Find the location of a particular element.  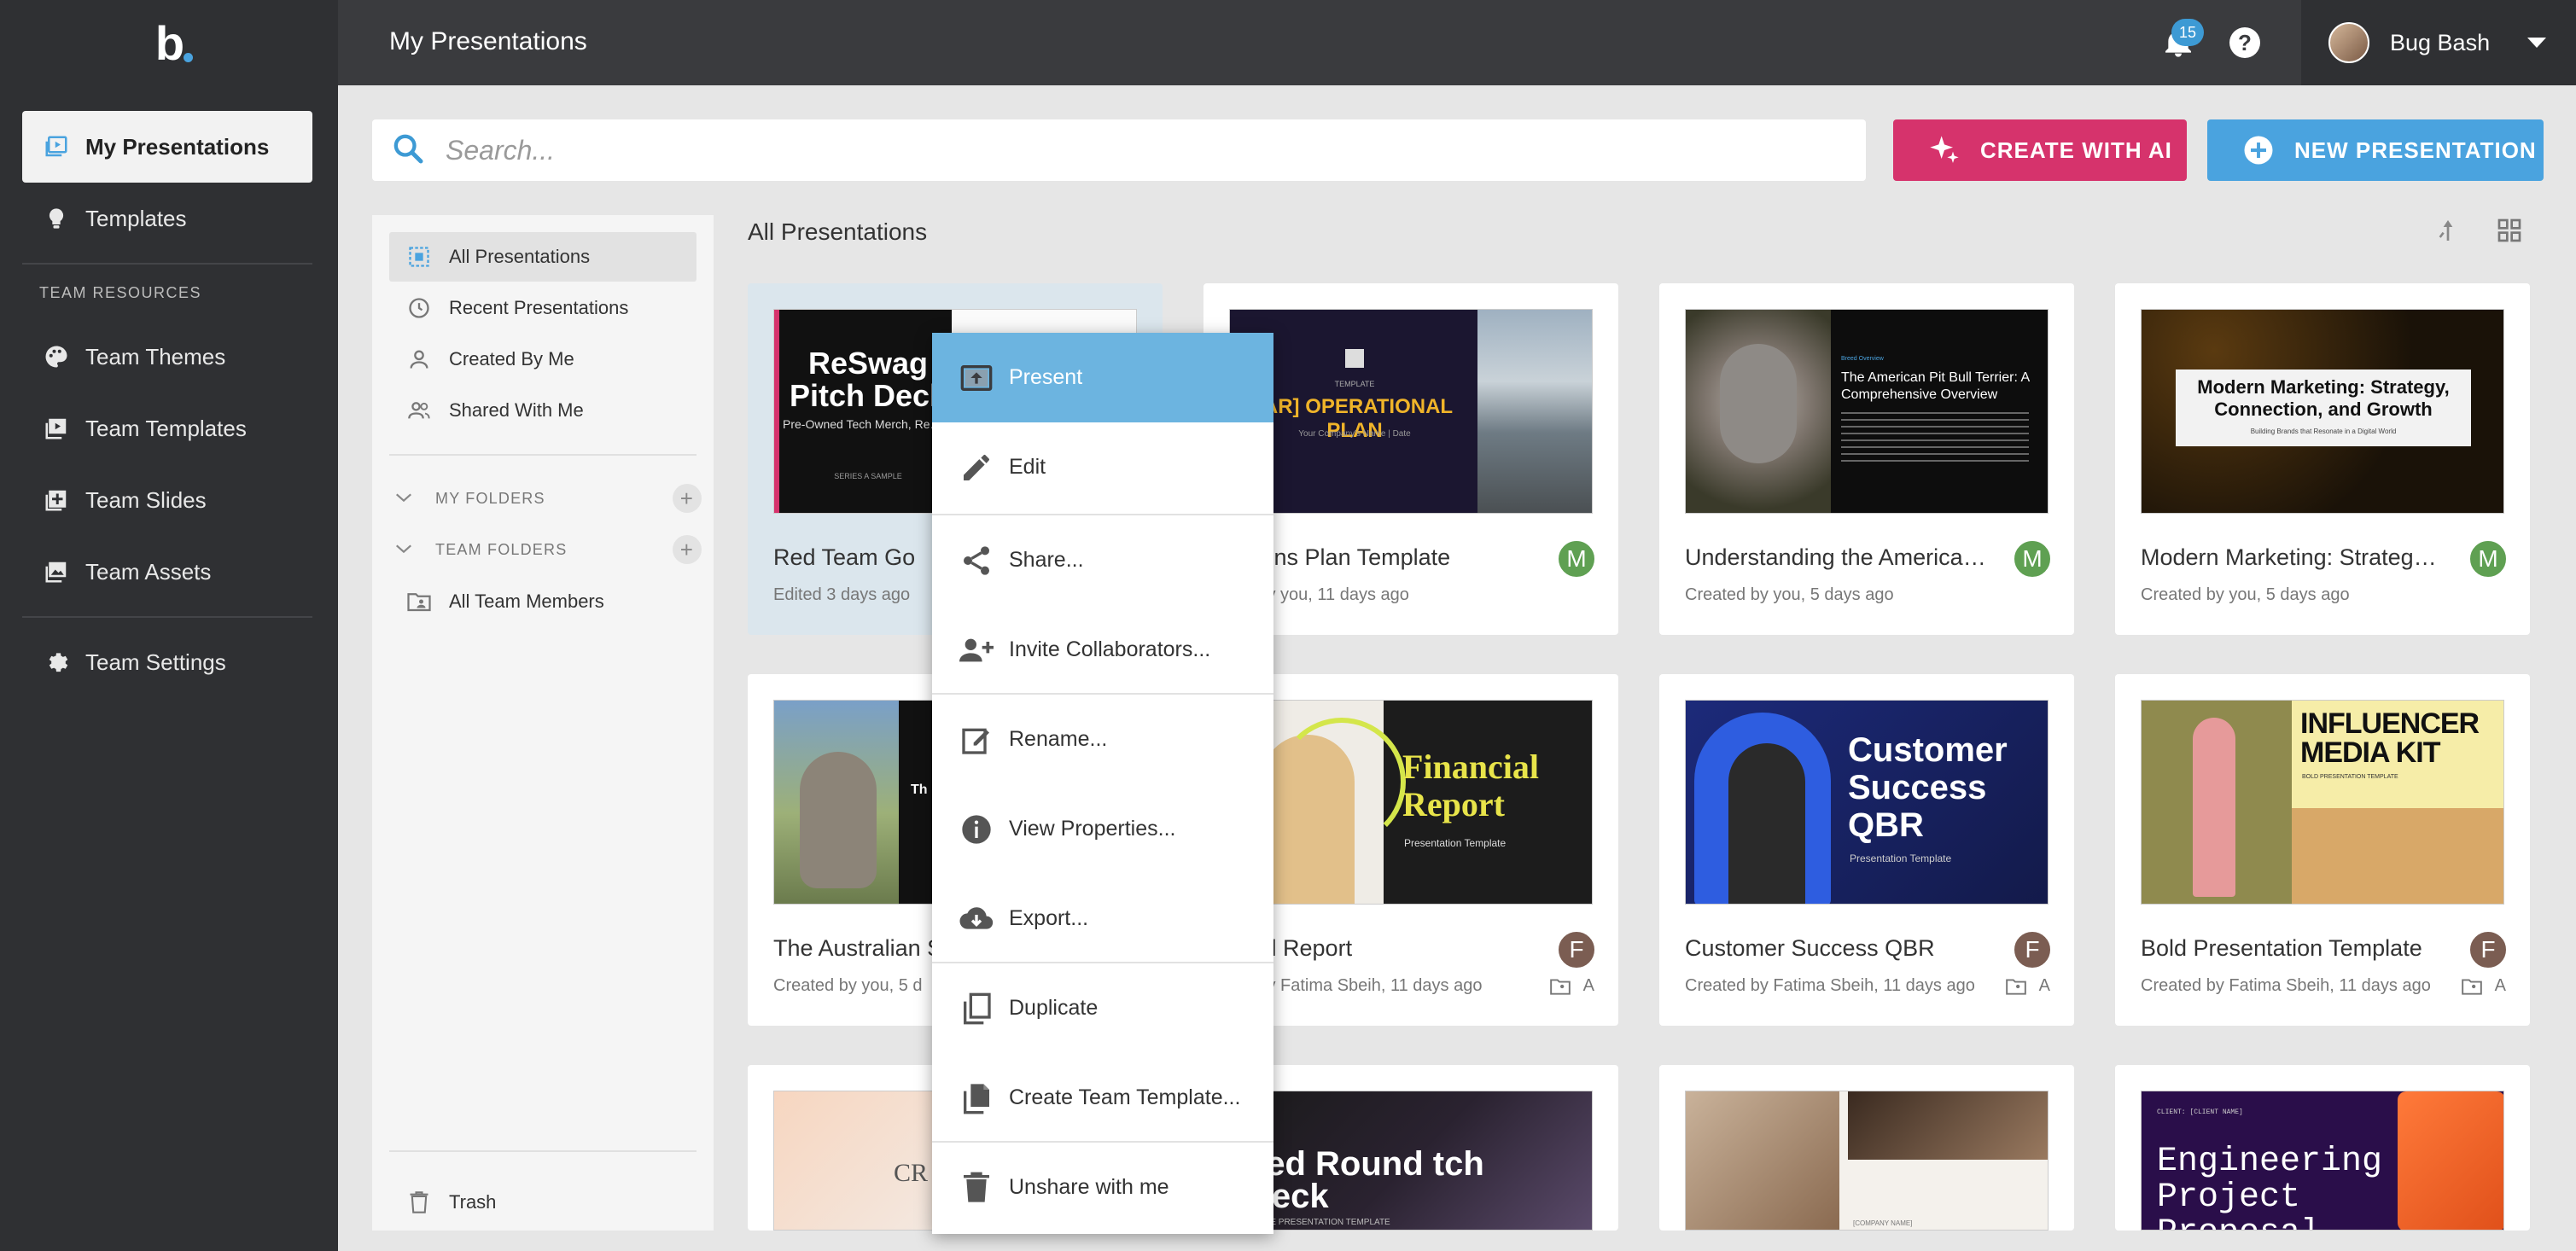

card-title: Bold Presentation Template is located at coordinates (2281, 948).